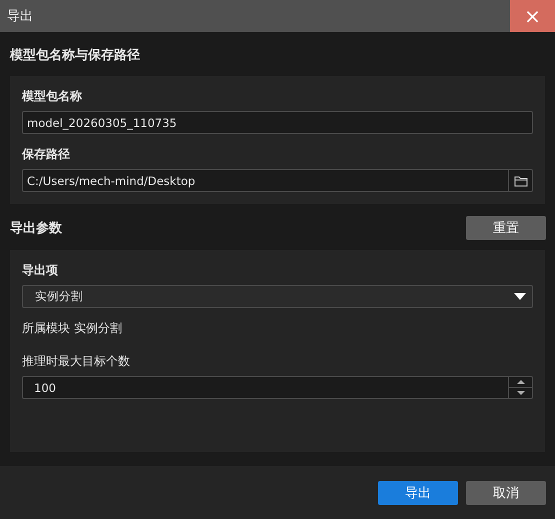 The image size is (555, 519). What do you see at coordinates (418, 492) in the screenshot?
I see `export-button: 导出` at bounding box center [418, 492].